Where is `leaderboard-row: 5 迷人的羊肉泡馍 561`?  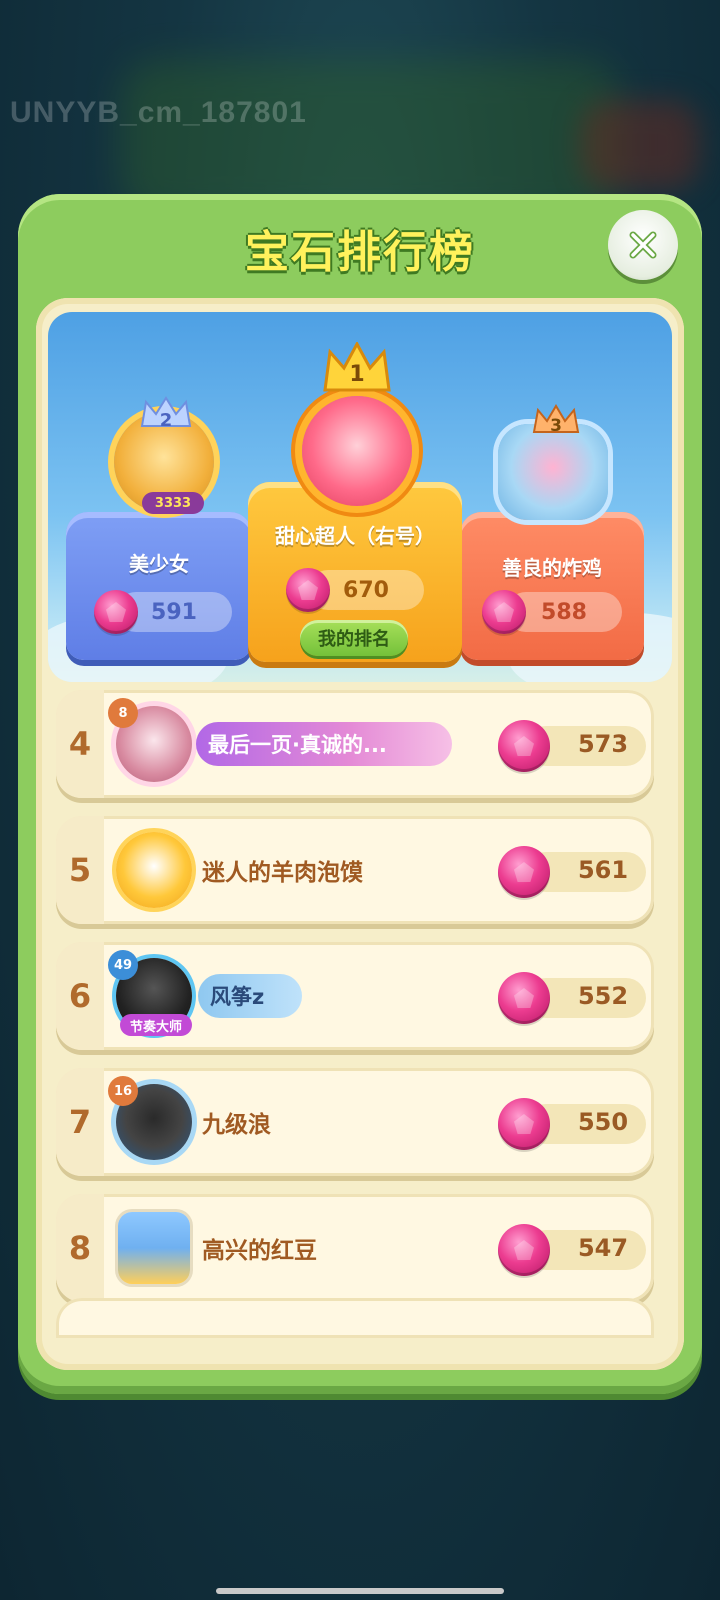
leaderboard-row: 5 迷人的羊肉泡馍 561 is located at coordinates (355, 870).